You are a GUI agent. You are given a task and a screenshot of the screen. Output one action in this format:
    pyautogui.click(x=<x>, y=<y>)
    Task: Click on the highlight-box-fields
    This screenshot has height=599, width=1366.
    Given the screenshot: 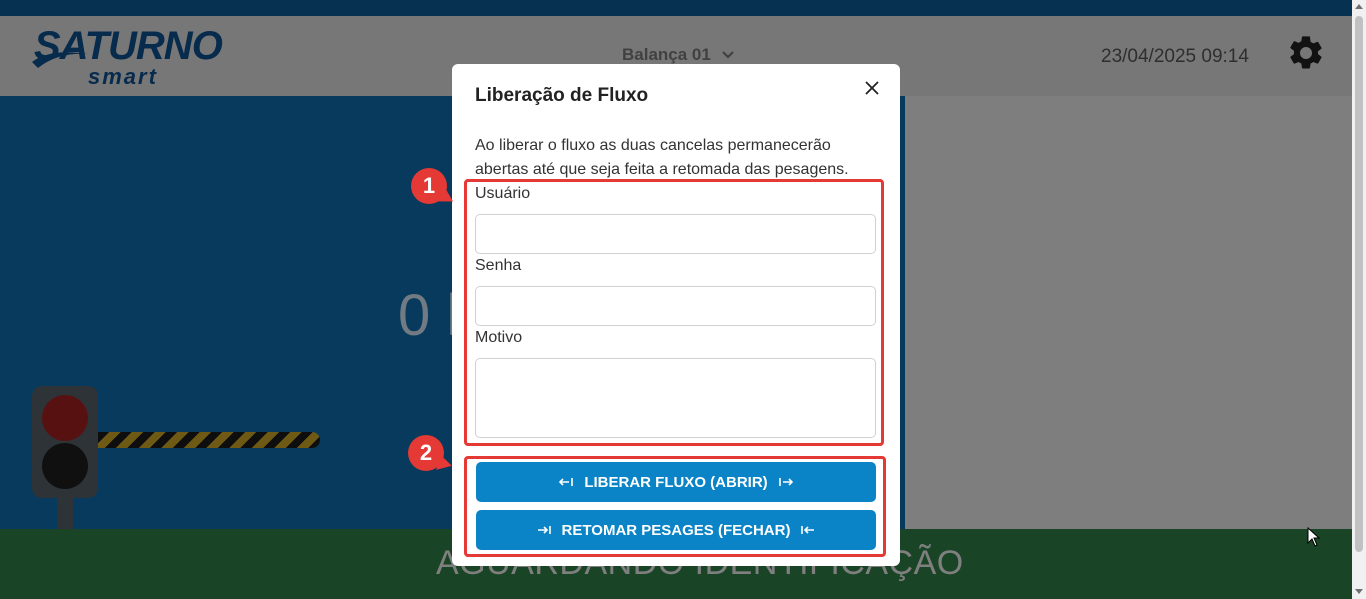 What is the action you would take?
    pyautogui.click(x=674, y=312)
    